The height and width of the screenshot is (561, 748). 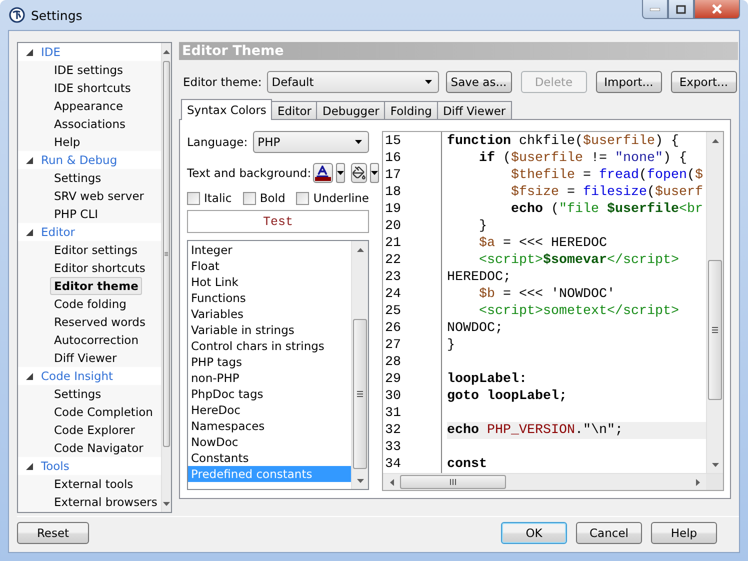 I want to click on line-number: 33, so click(x=393, y=447).